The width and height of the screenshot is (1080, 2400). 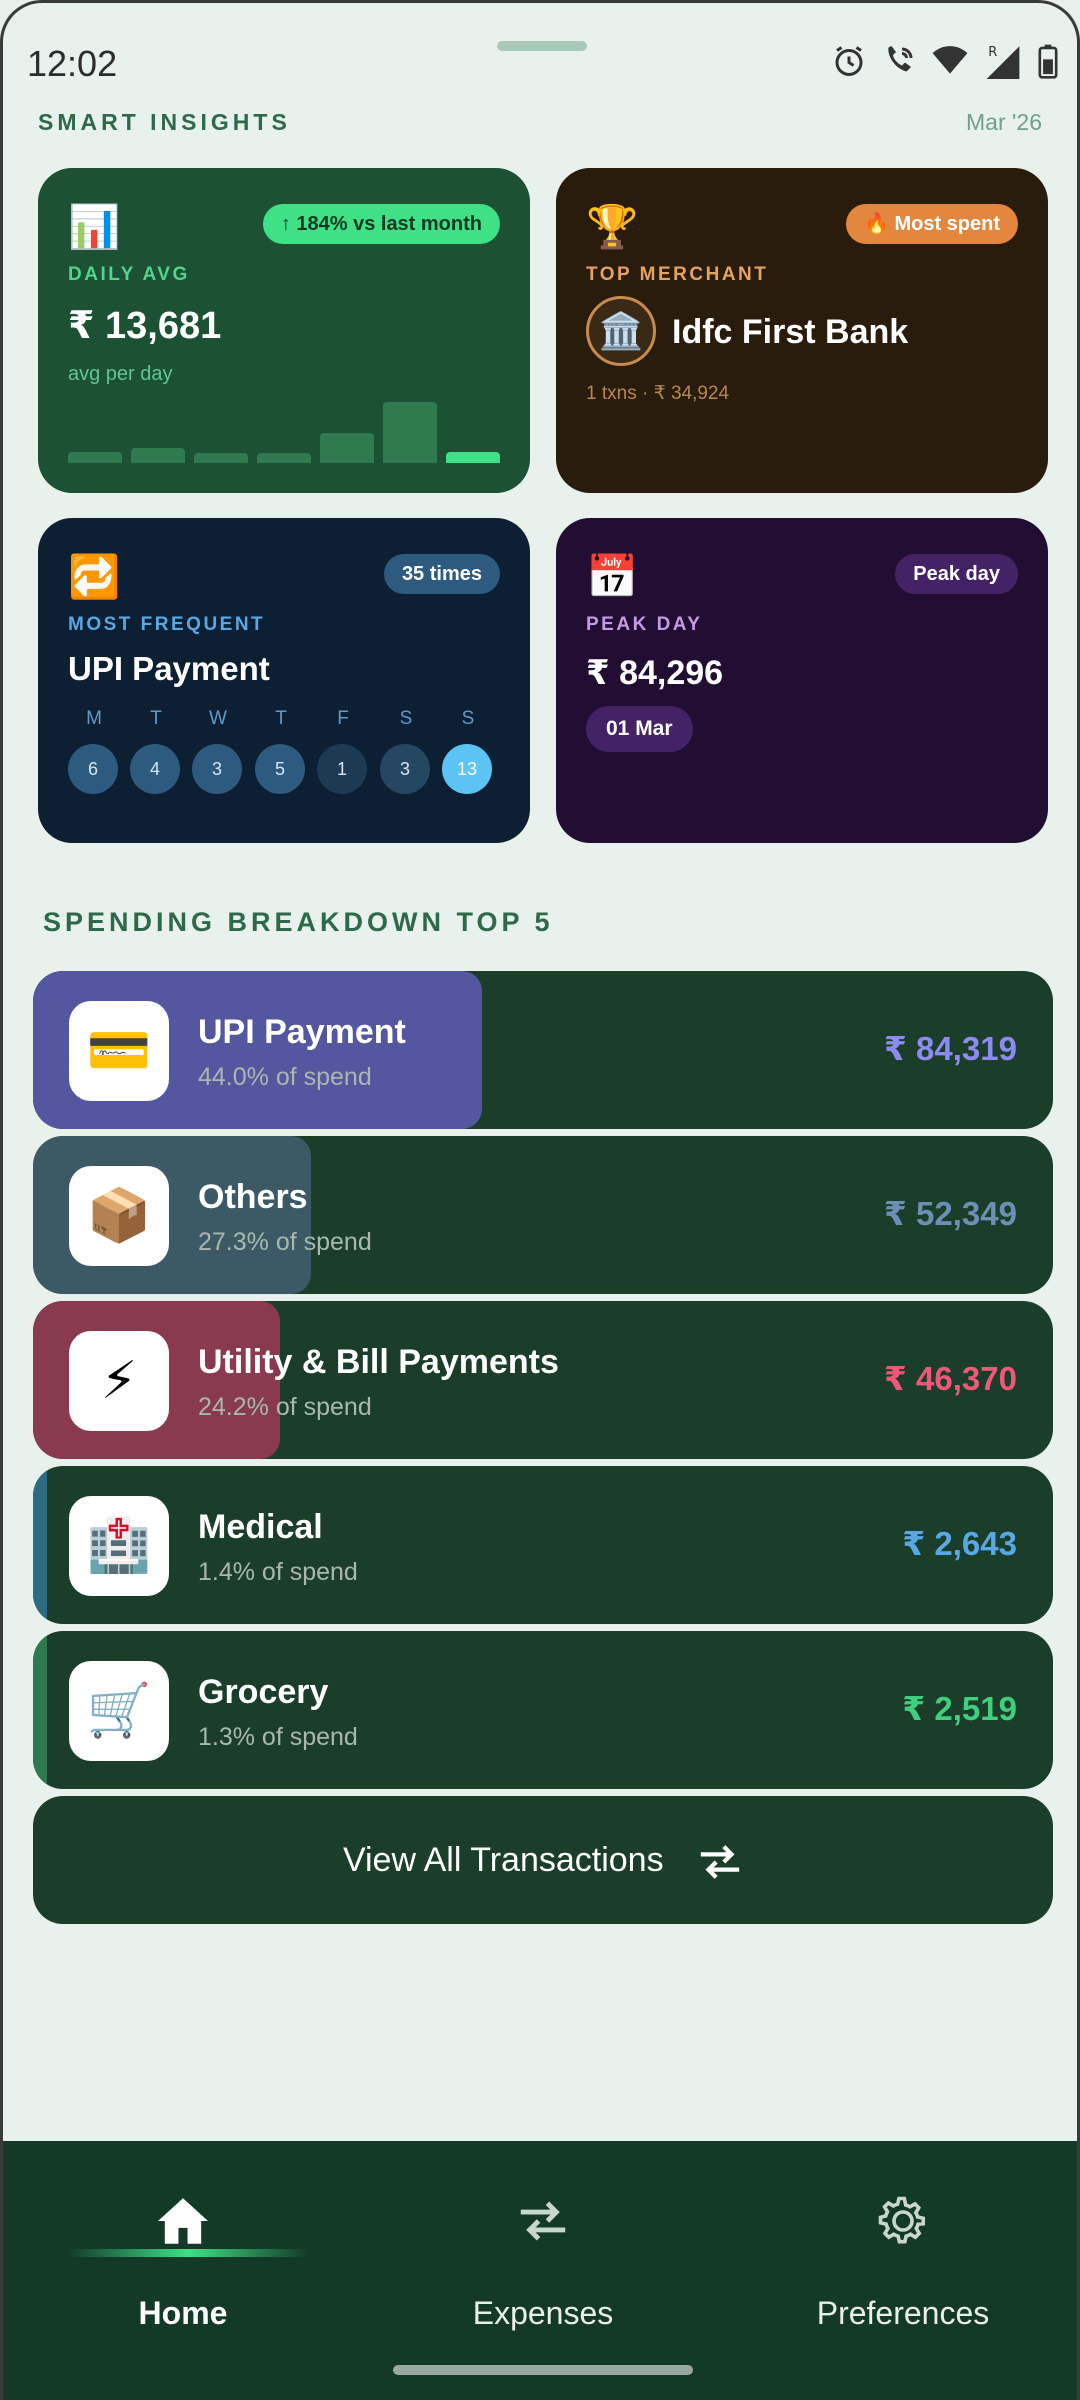 I want to click on category-name: Others, so click(x=253, y=1197).